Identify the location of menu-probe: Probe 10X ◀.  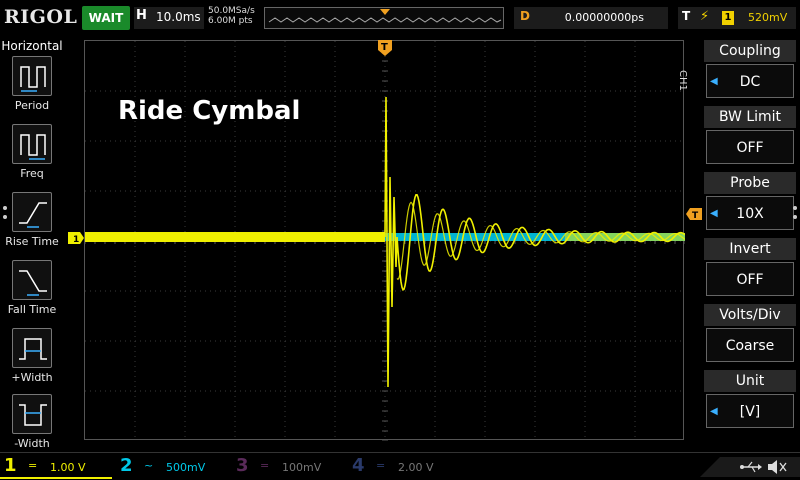
(750, 203).